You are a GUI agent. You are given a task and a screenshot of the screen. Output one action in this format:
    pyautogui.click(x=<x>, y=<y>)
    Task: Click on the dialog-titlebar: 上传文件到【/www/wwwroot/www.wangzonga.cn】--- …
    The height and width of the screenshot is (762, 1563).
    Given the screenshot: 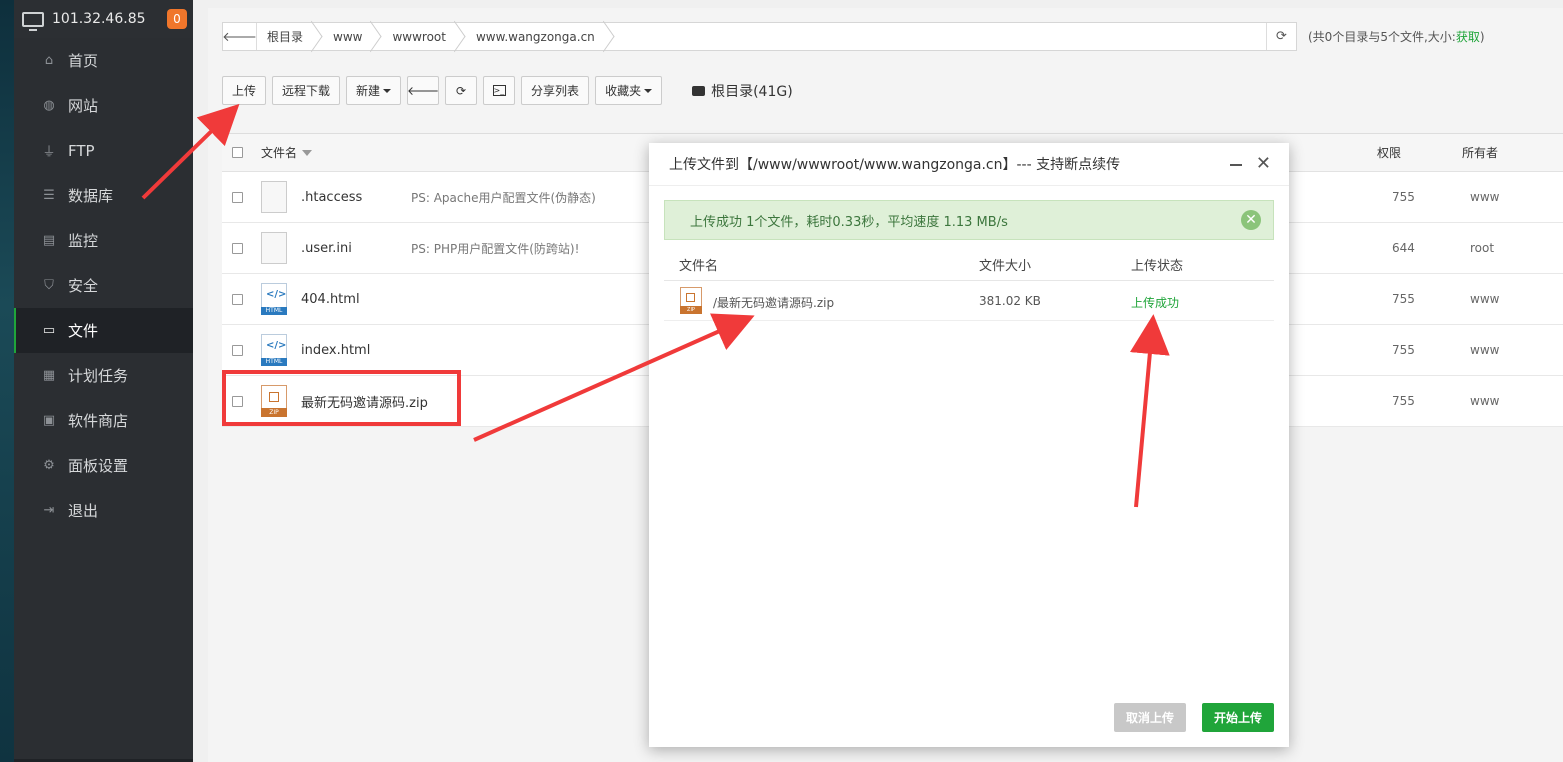 What is the action you would take?
    pyautogui.click(x=969, y=164)
    